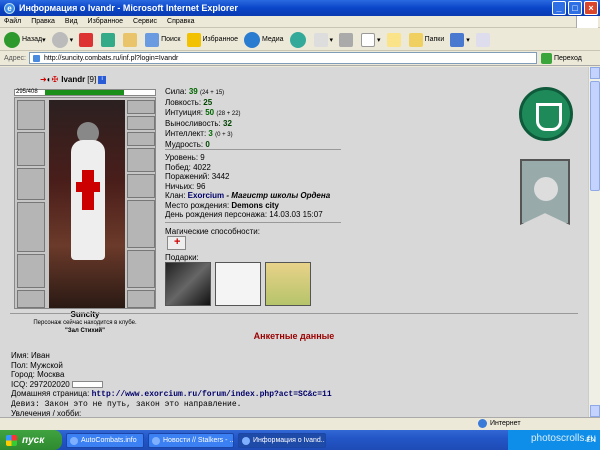  I want to click on scroll-down-arrow-icon, so click(595, 411).